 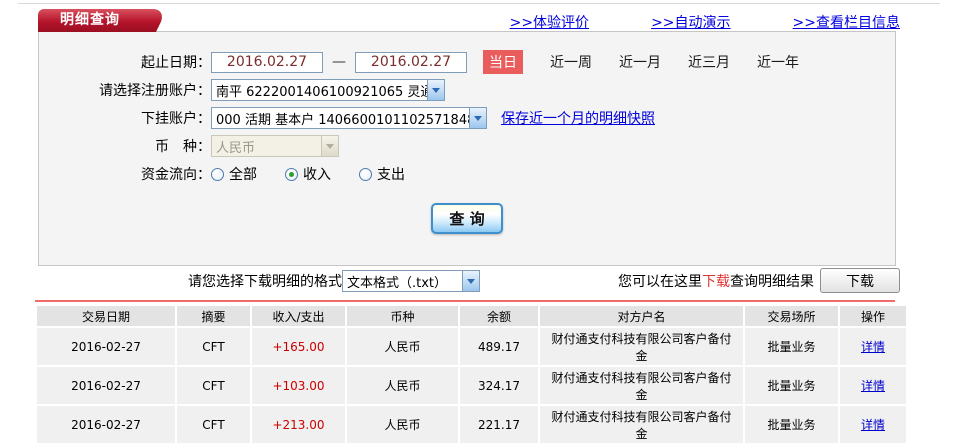 What do you see at coordinates (275, 146) in the screenshot?
I see `currency-select: 人民币` at bounding box center [275, 146].